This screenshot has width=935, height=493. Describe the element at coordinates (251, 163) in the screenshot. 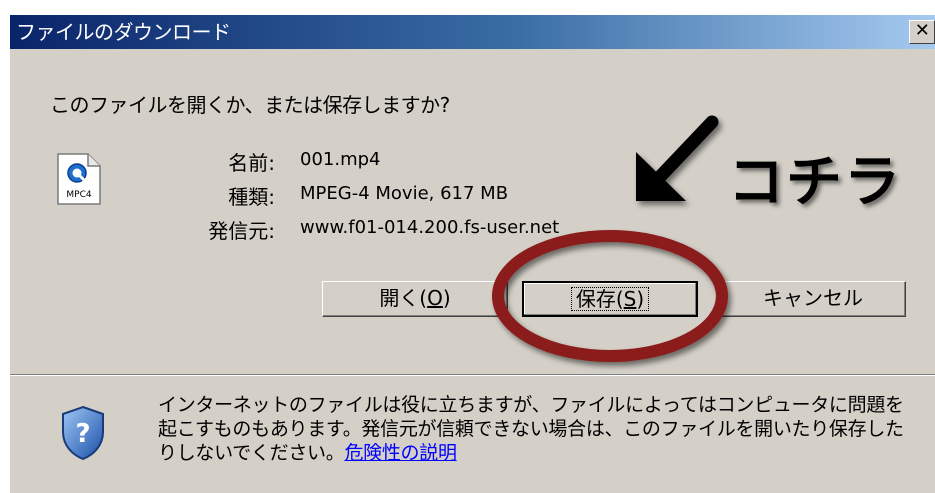

I see `file-name-label: 名前:` at that location.